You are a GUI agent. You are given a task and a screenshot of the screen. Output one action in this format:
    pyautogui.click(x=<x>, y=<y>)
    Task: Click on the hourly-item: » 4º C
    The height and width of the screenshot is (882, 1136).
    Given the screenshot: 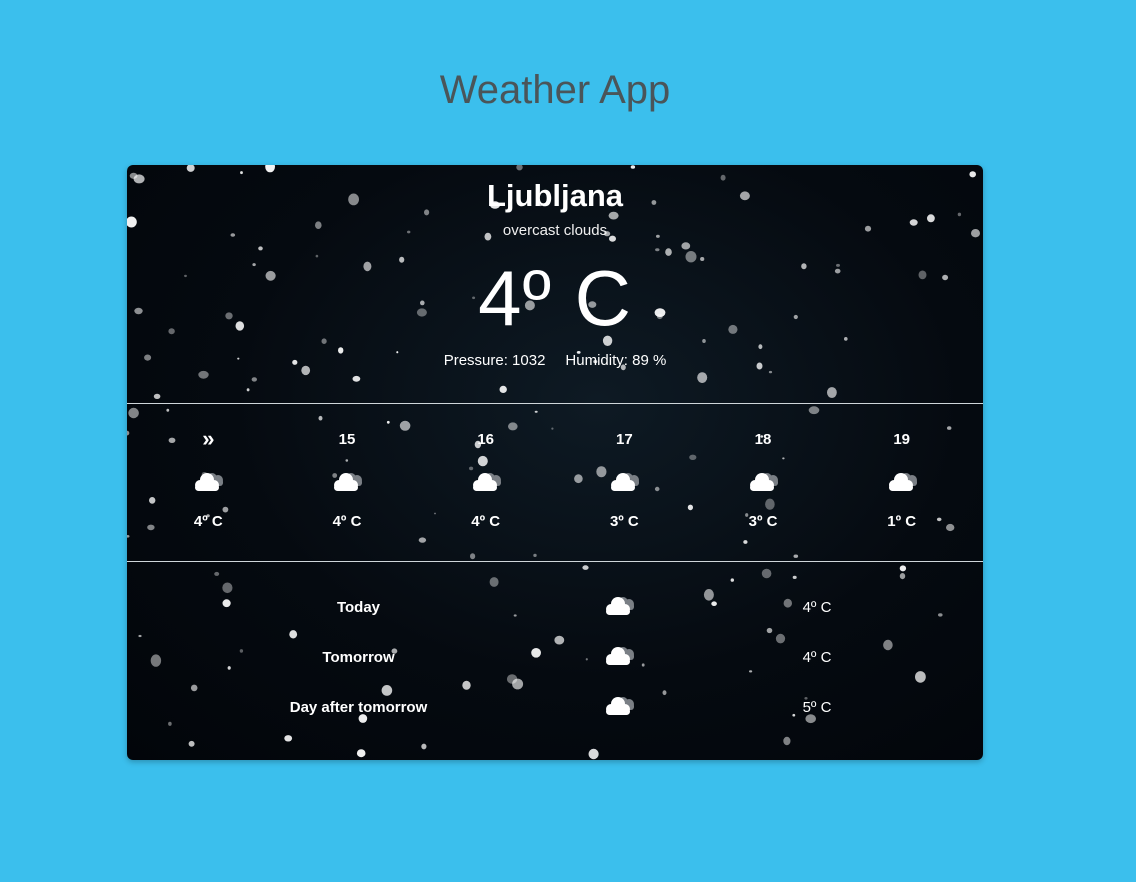 What is the action you would take?
    pyautogui.click(x=208, y=482)
    